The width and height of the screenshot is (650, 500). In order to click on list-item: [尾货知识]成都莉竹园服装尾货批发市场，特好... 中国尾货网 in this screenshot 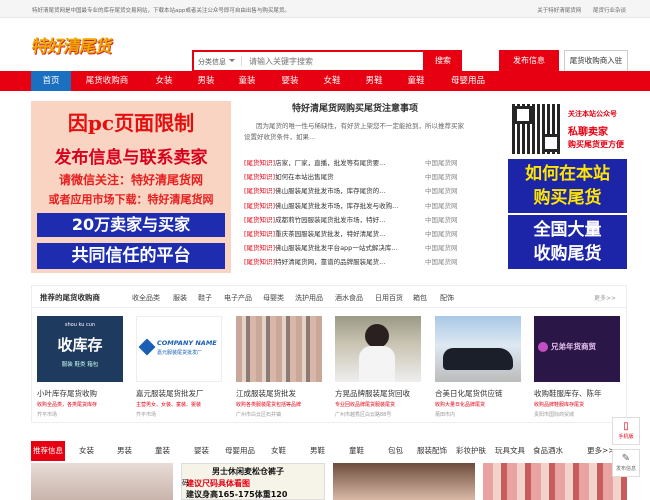, I will do `click(355, 221)`.